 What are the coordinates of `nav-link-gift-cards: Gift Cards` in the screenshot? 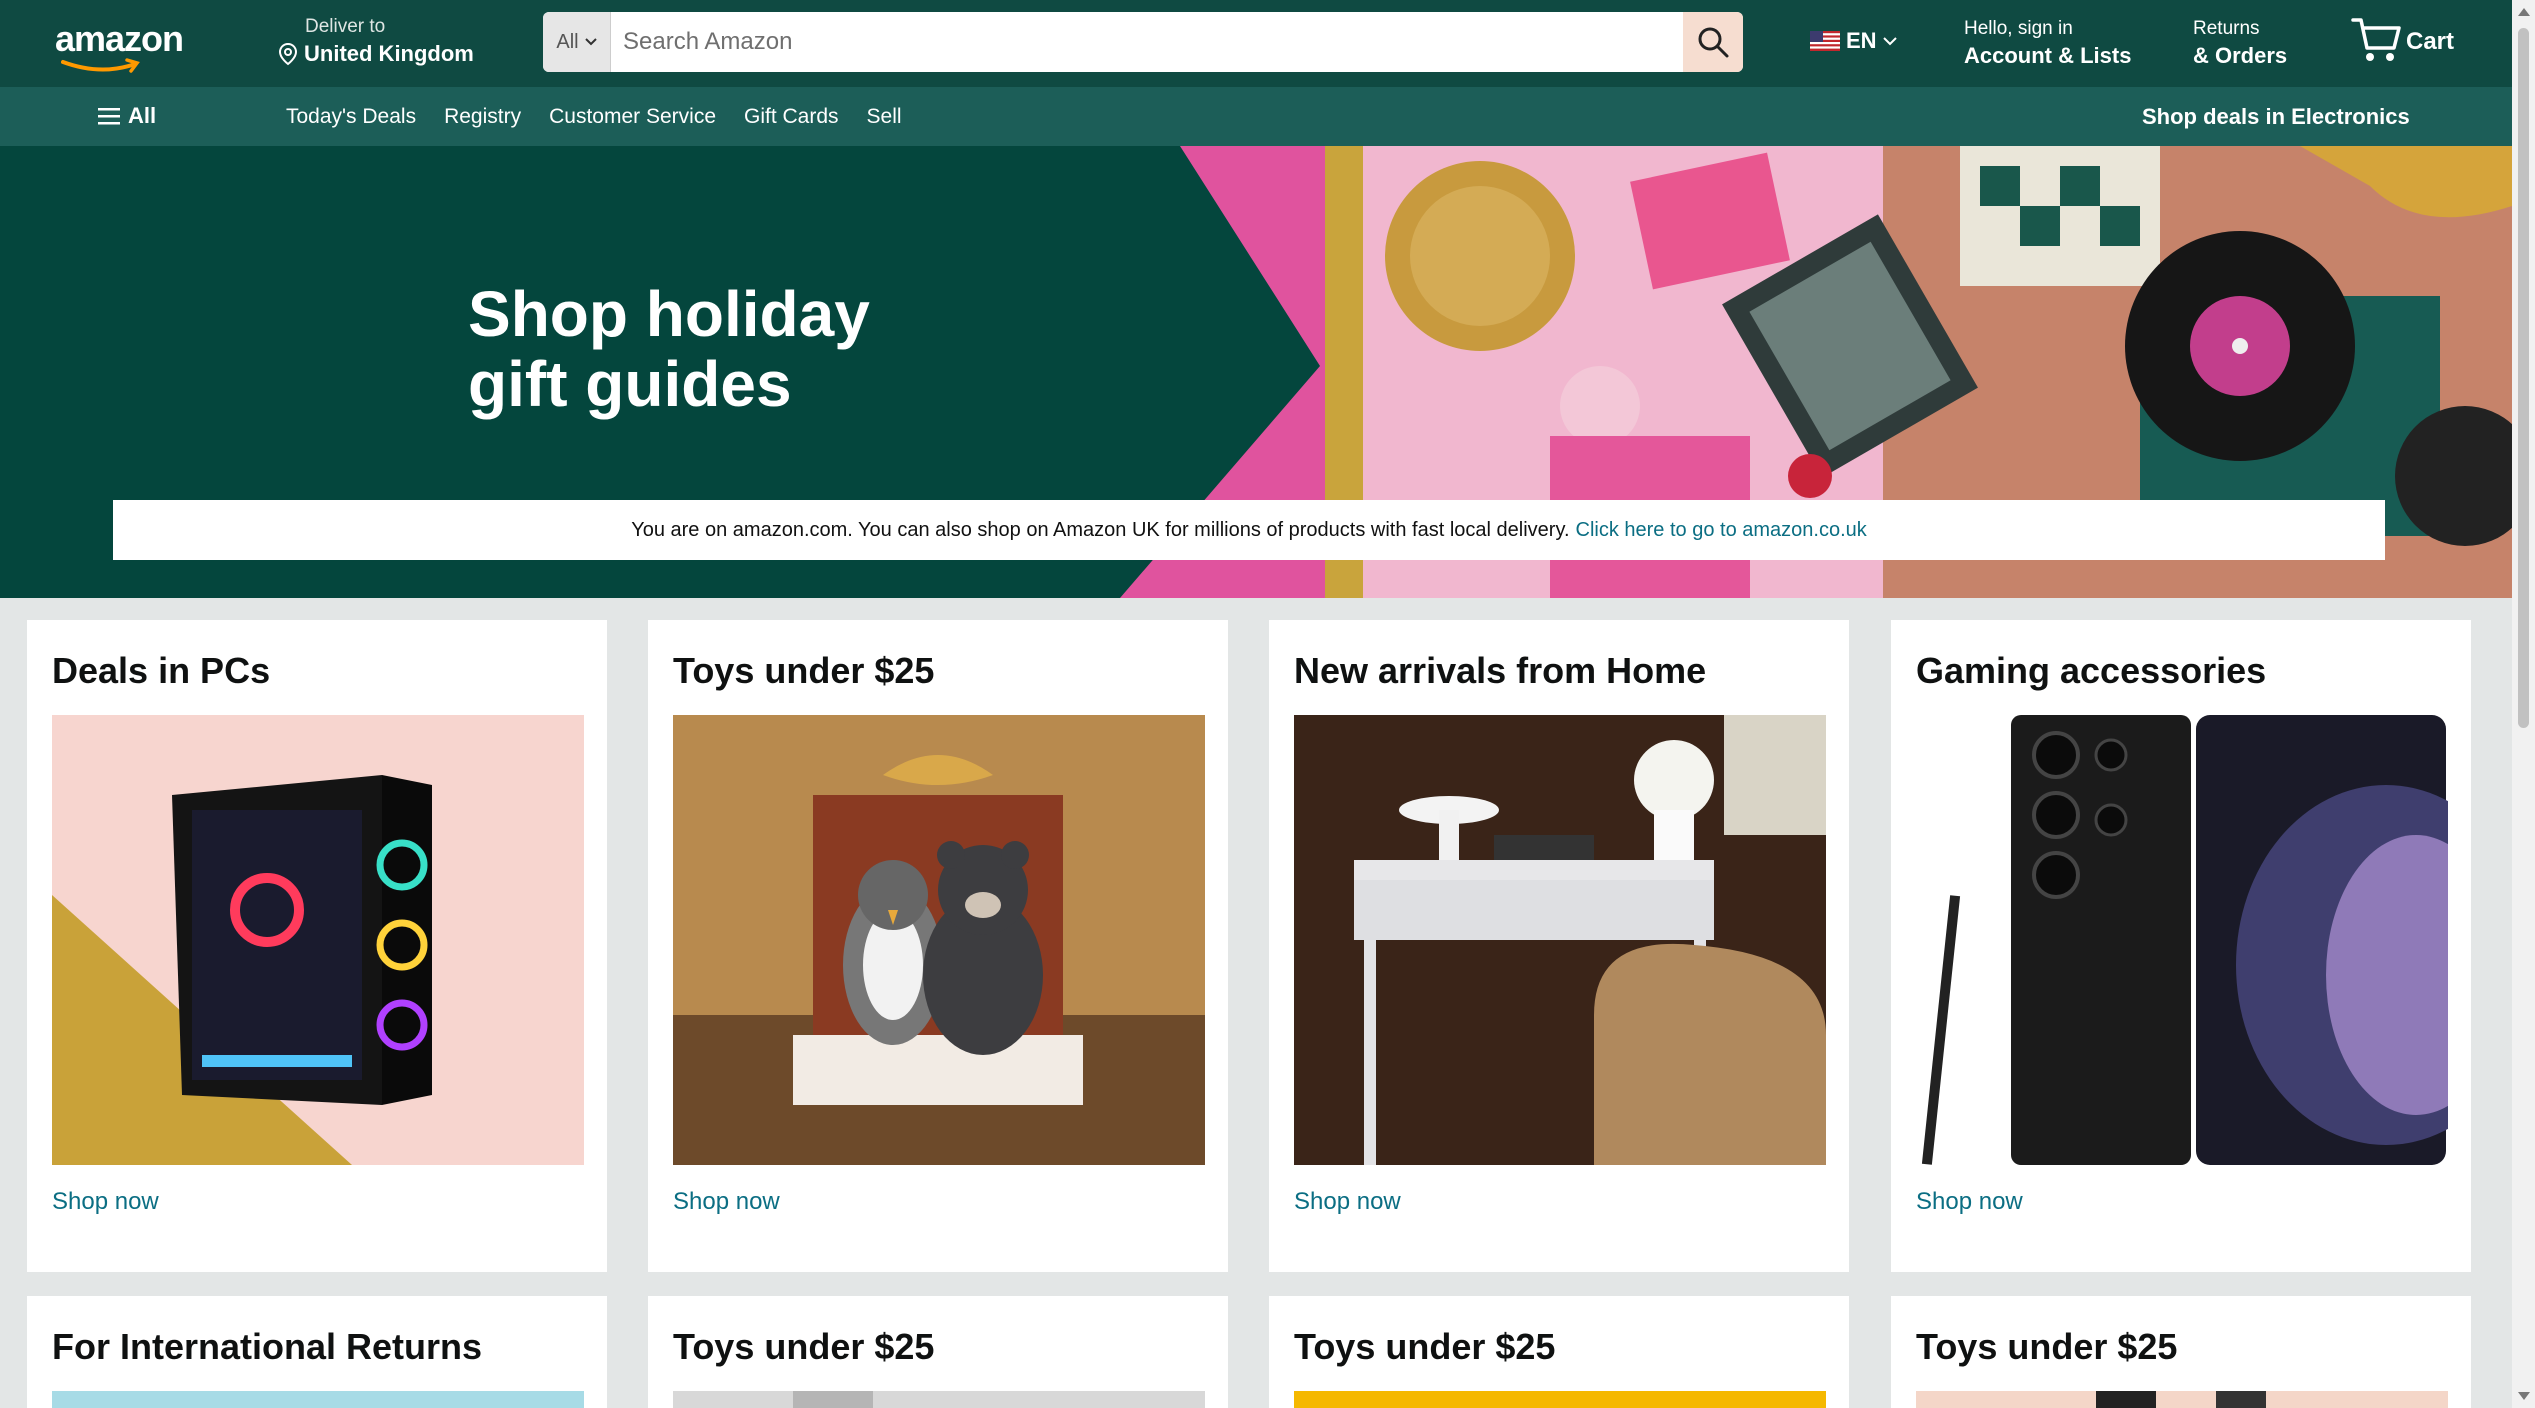 It's located at (791, 117).